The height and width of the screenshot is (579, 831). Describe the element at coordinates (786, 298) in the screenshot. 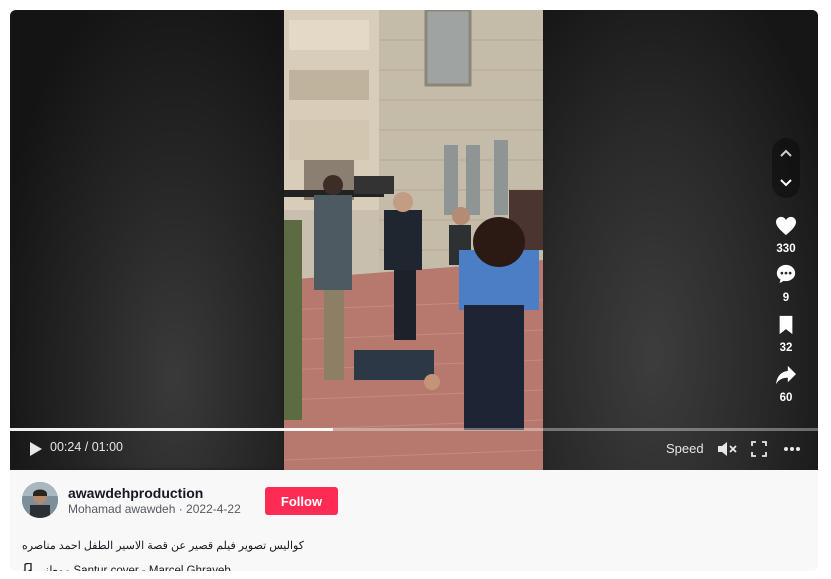

I see `comment-count: 9` at that location.